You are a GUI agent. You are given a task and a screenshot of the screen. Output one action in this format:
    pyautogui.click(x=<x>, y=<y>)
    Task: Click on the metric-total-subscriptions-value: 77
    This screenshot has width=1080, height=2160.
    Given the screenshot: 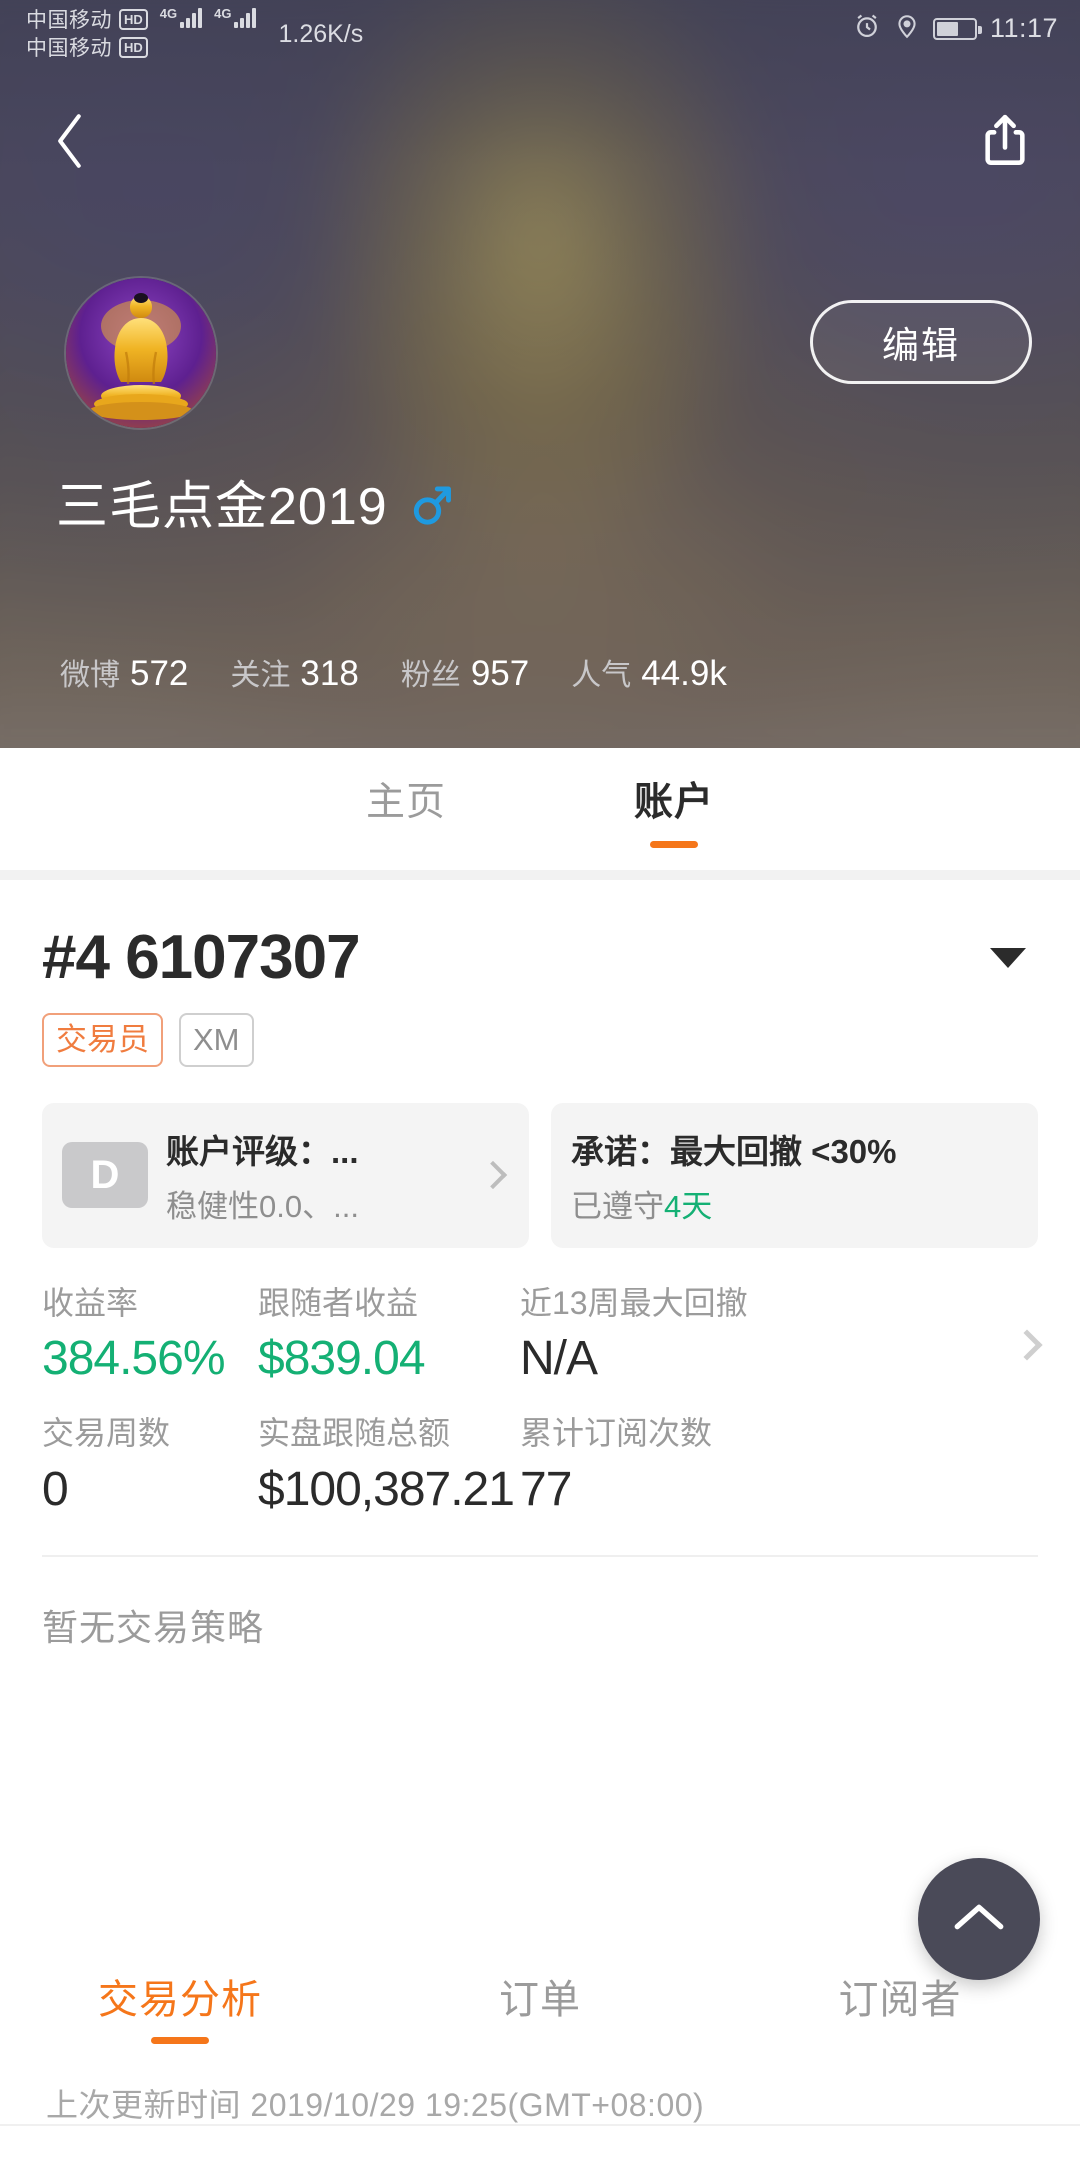 What is the action you would take?
    pyautogui.click(x=546, y=1489)
    